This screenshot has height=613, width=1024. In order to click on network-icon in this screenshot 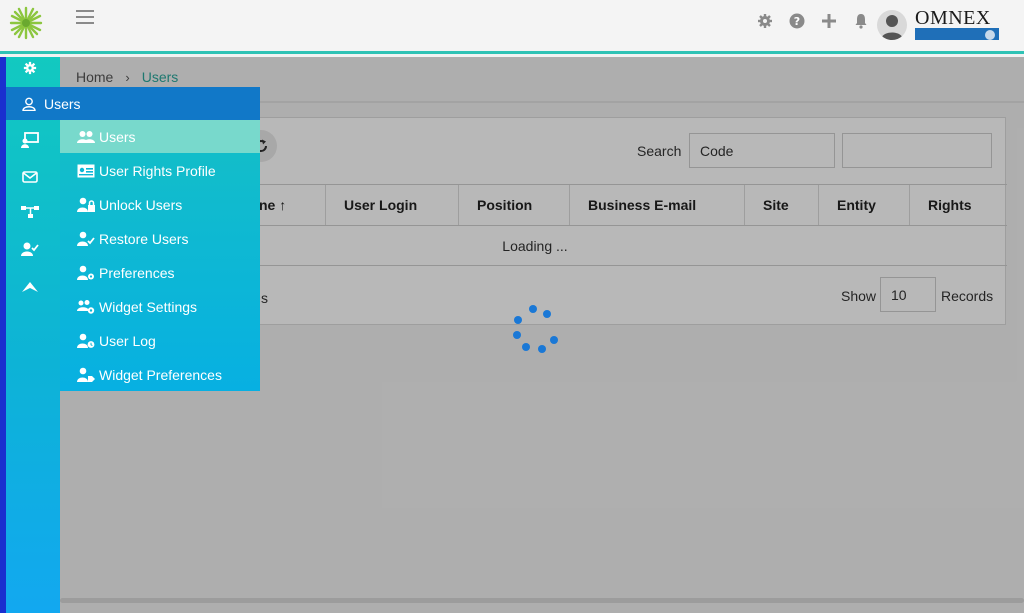, I will do `click(30, 212)`.